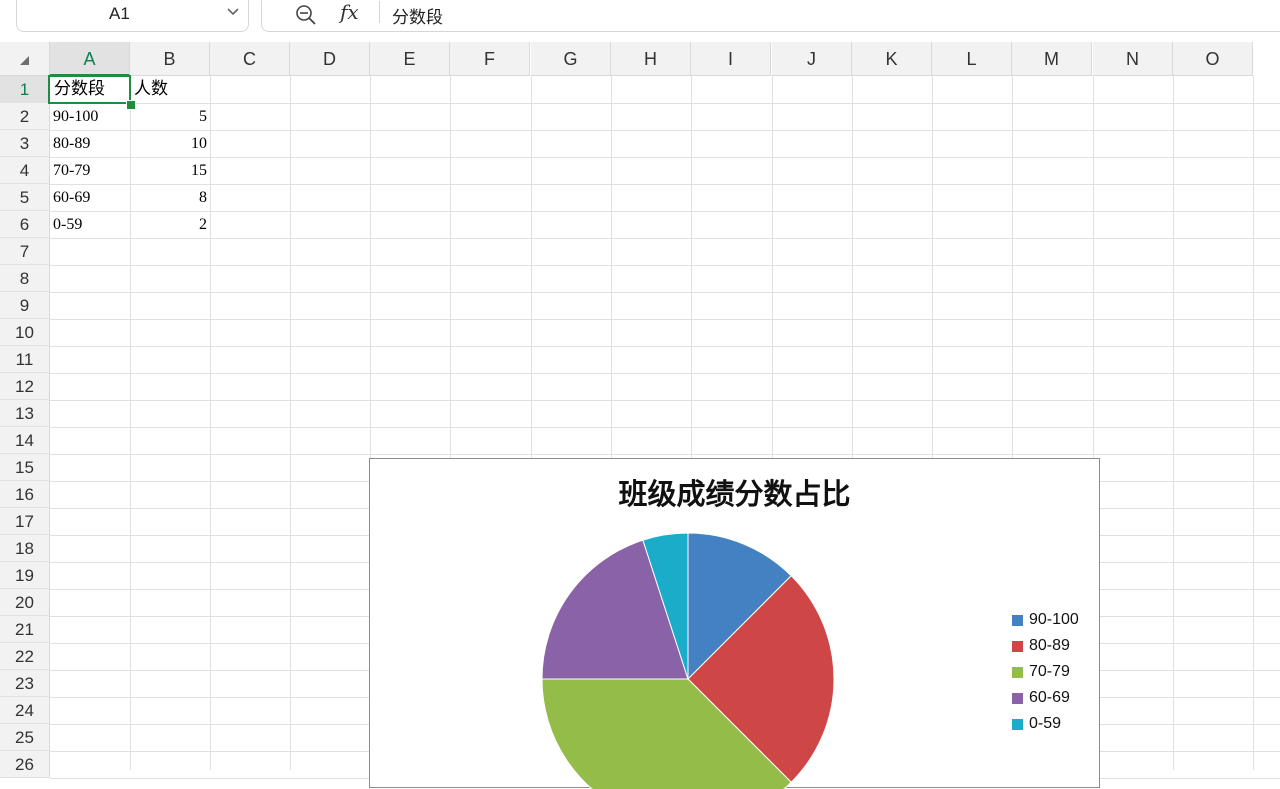  What do you see at coordinates (770, 16) in the screenshot?
I see `formula-input: fx 分数段` at bounding box center [770, 16].